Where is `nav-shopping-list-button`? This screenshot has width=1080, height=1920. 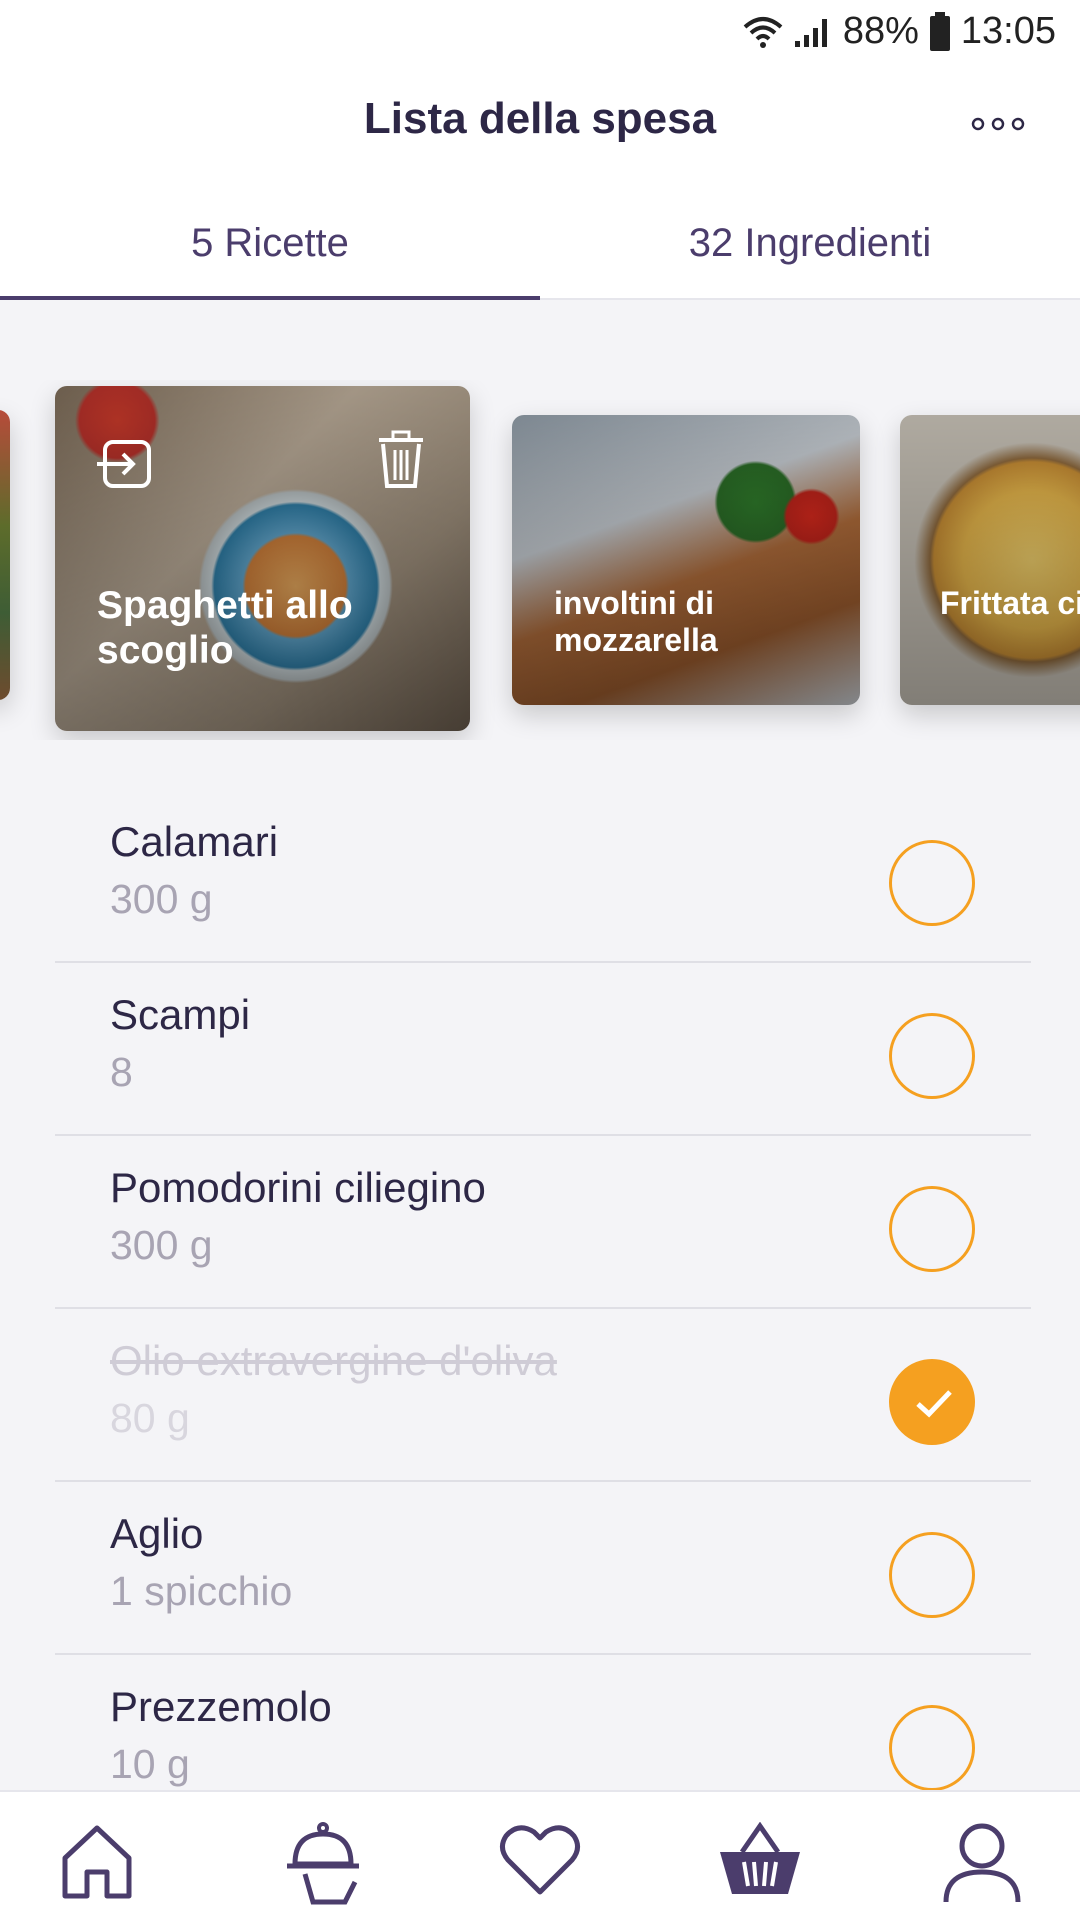 nav-shopping-list-button is located at coordinates (763, 1867).